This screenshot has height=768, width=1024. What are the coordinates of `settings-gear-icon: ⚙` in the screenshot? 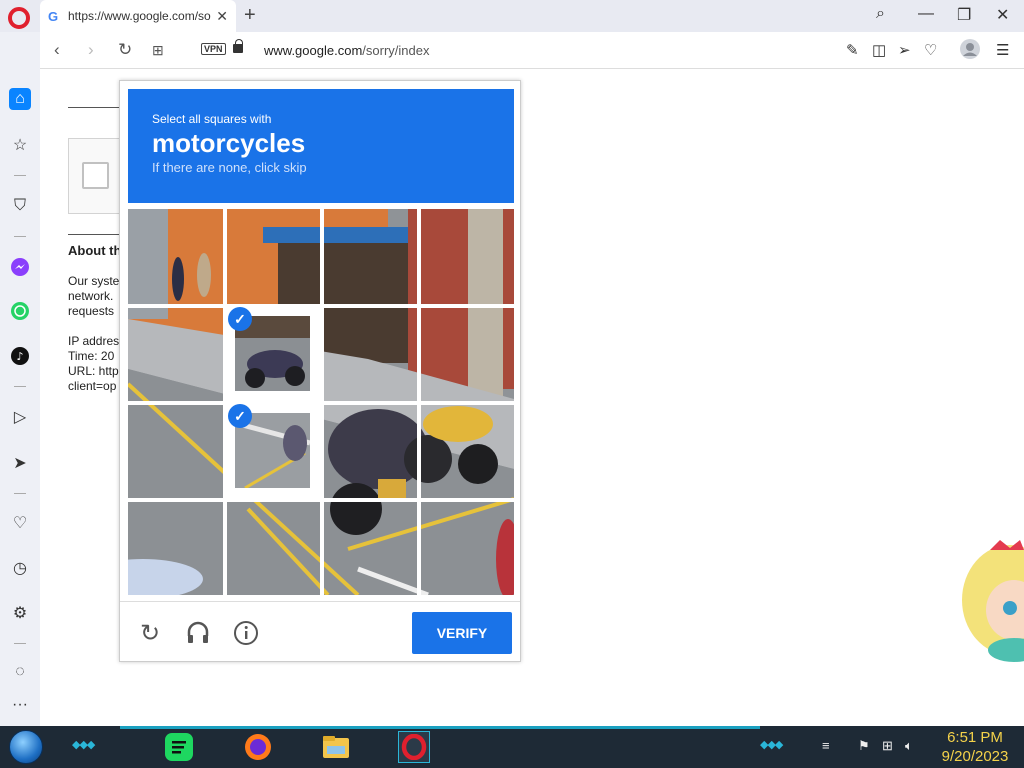 It's located at (20, 613).